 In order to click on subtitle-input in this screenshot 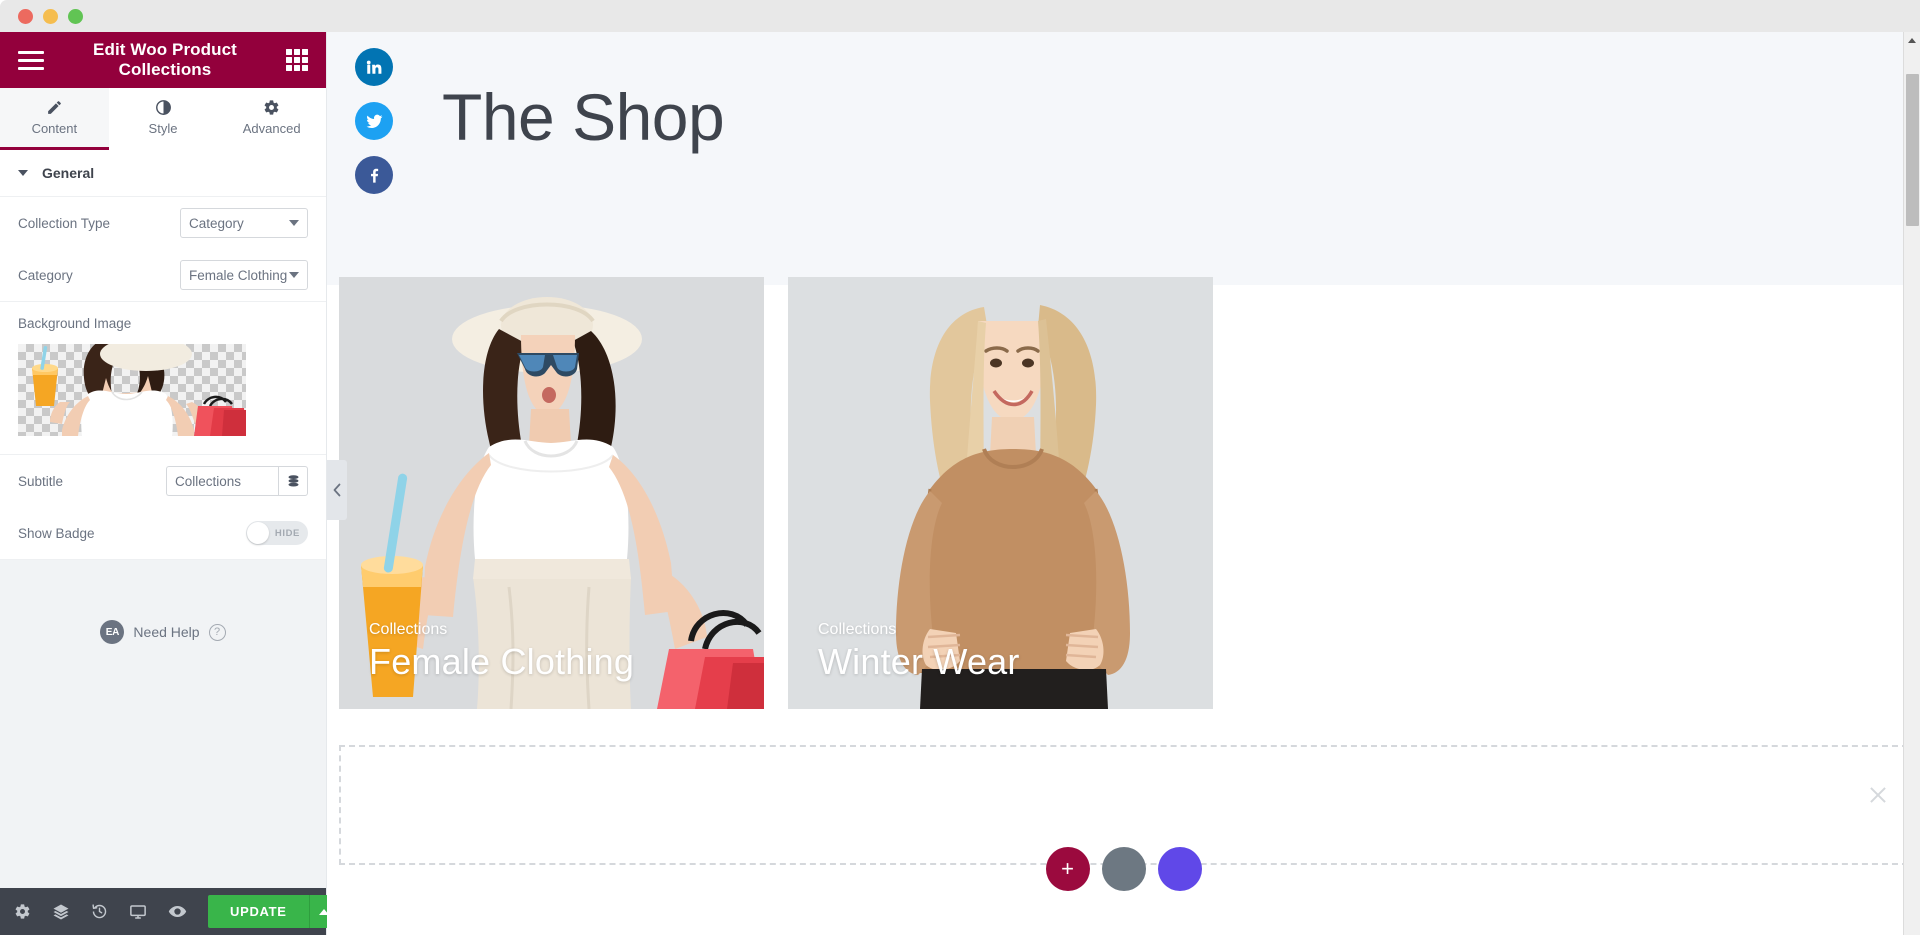, I will do `click(222, 481)`.